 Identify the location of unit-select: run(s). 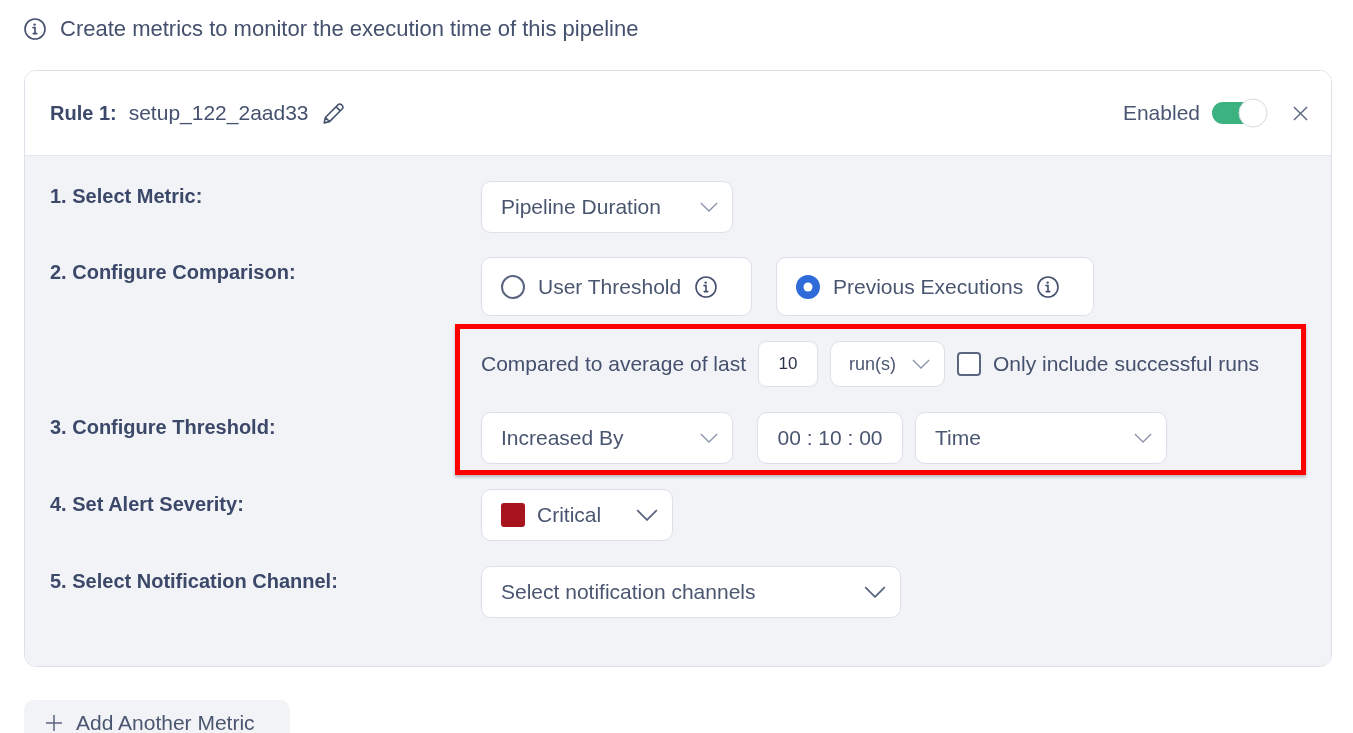
(887, 364).